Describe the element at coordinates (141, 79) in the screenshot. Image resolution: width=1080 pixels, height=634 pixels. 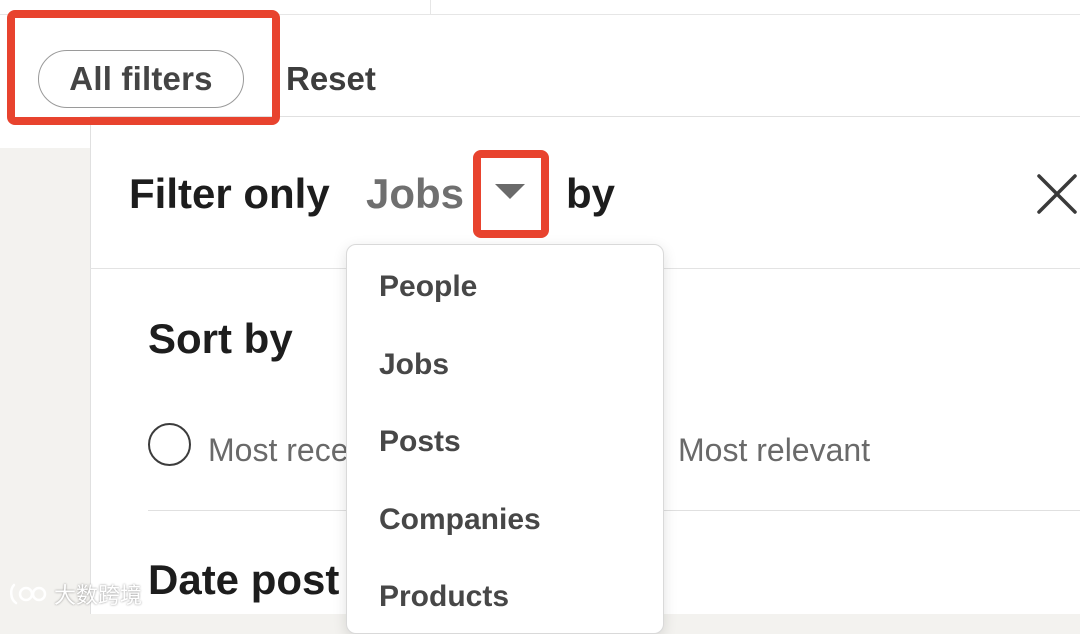
I see `all-filters-button: All filters` at that location.